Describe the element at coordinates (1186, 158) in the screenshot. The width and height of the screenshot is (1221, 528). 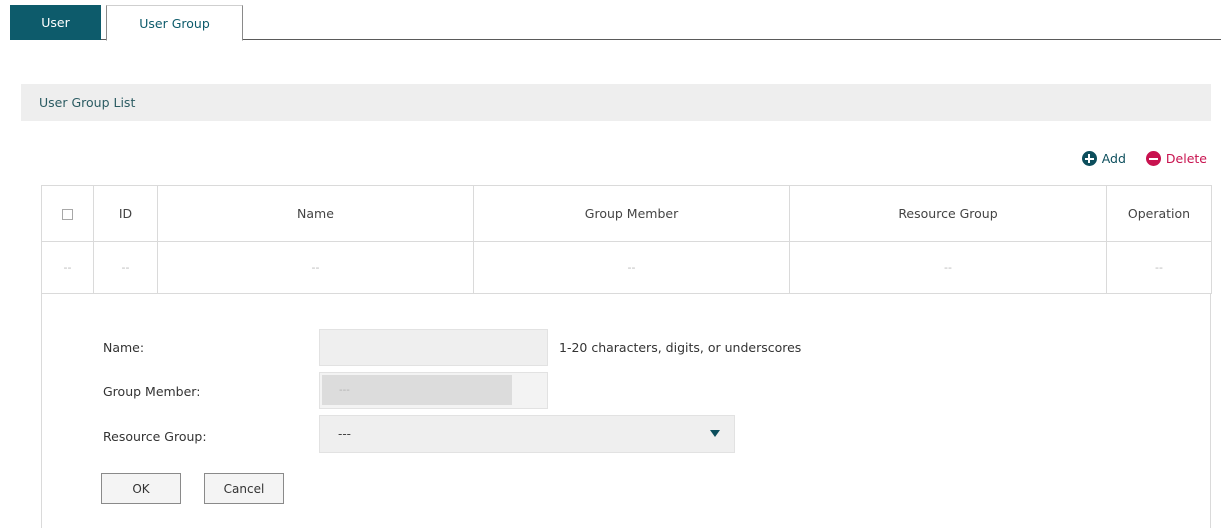
I see `delete-label: Delete` at that location.